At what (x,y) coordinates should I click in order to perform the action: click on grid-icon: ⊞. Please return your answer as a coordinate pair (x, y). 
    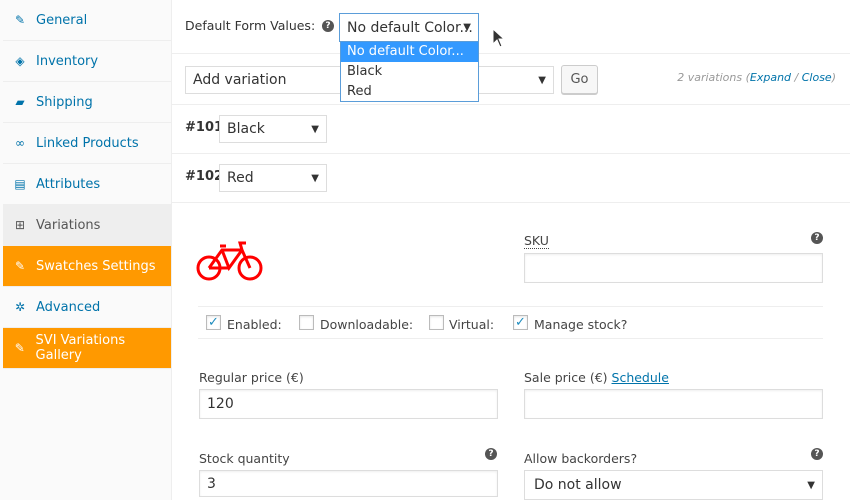
    Looking at the image, I should click on (20, 225).